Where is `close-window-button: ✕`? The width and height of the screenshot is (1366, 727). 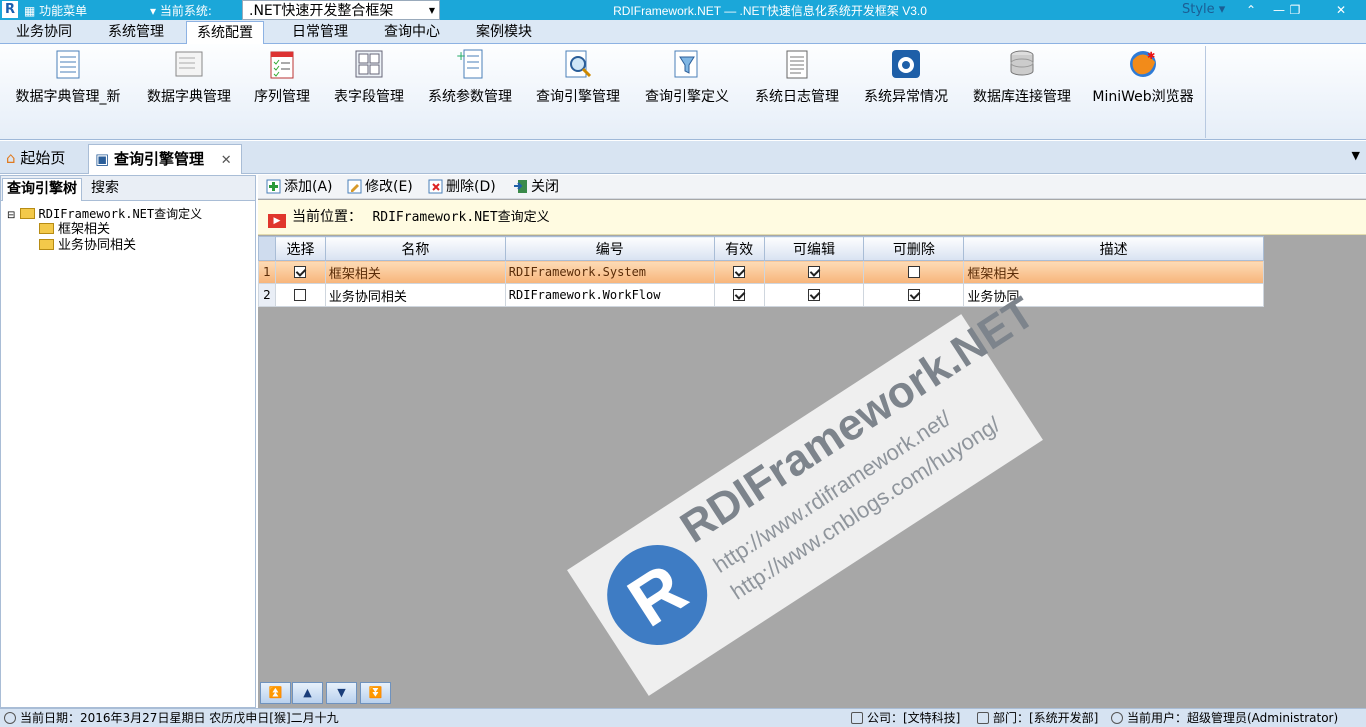 close-window-button: ✕ is located at coordinates (1341, 10).